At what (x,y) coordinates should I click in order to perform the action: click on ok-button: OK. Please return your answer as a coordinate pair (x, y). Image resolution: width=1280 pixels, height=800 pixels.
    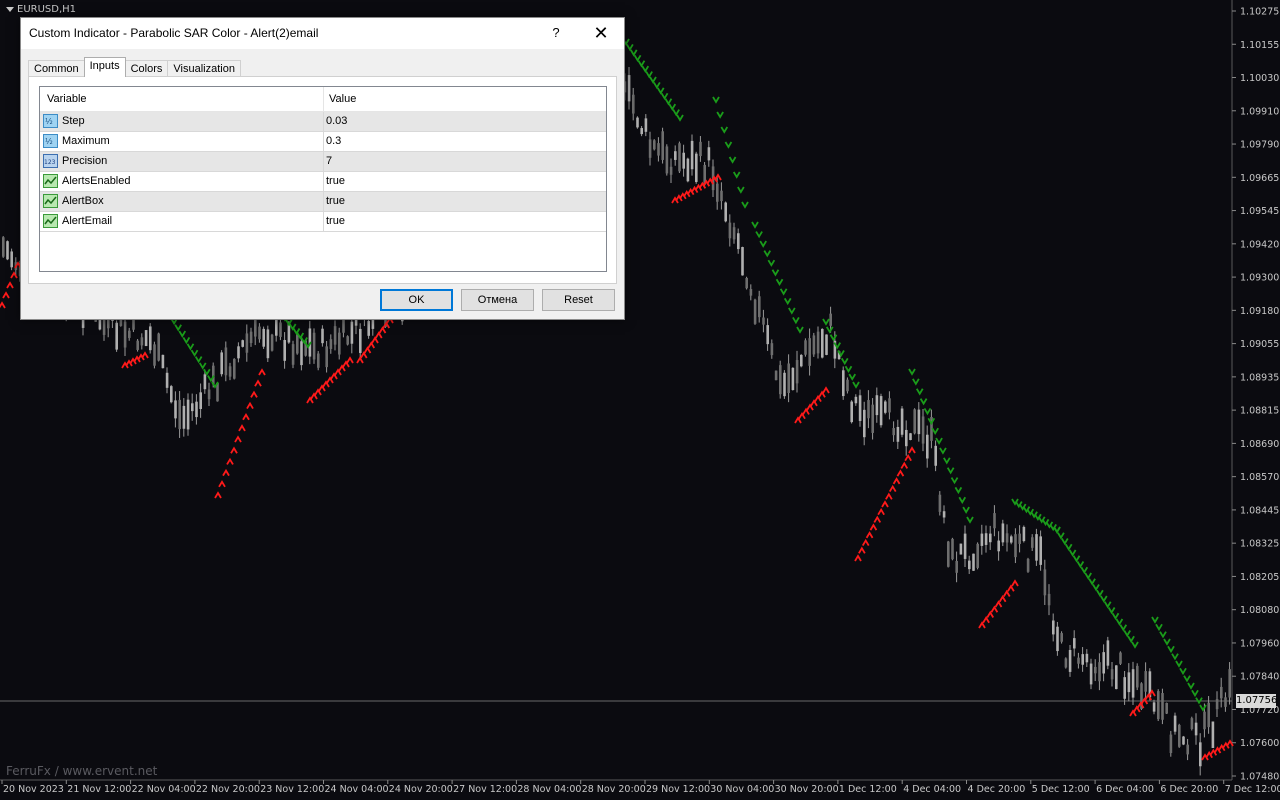
    Looking at the image, I should click on (416, 300).